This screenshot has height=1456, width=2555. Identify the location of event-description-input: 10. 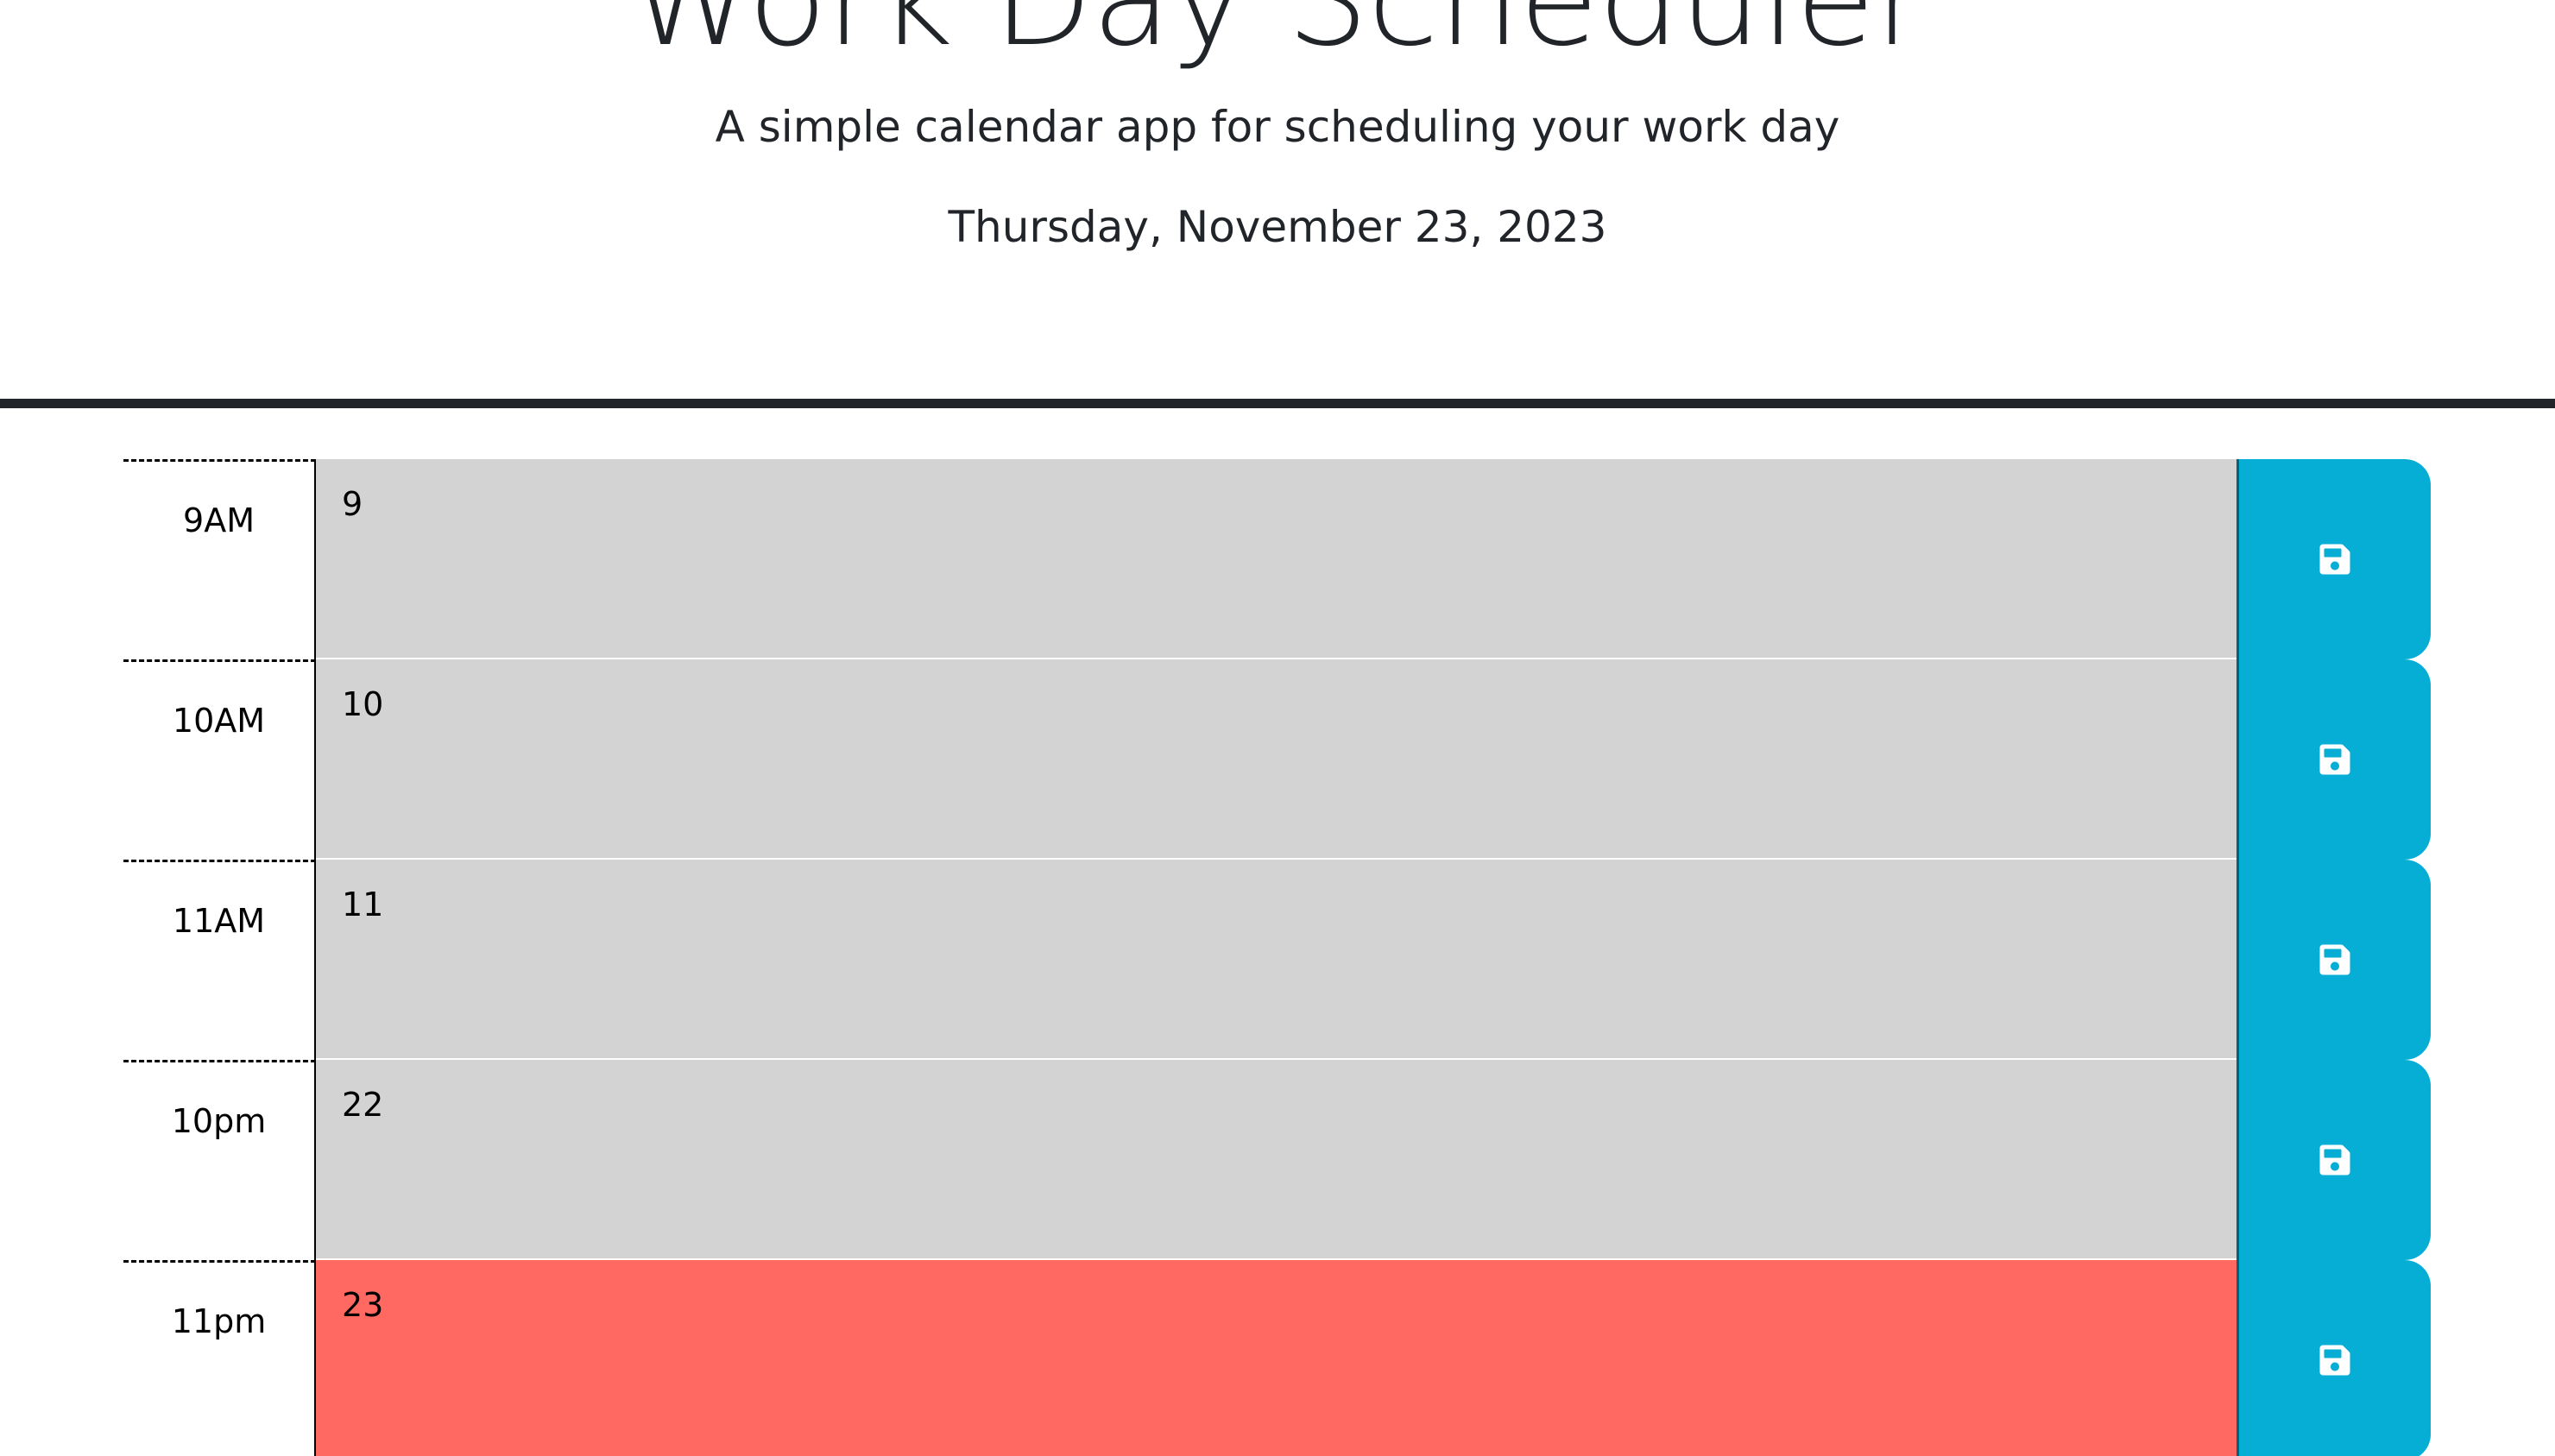
(1276, 760).